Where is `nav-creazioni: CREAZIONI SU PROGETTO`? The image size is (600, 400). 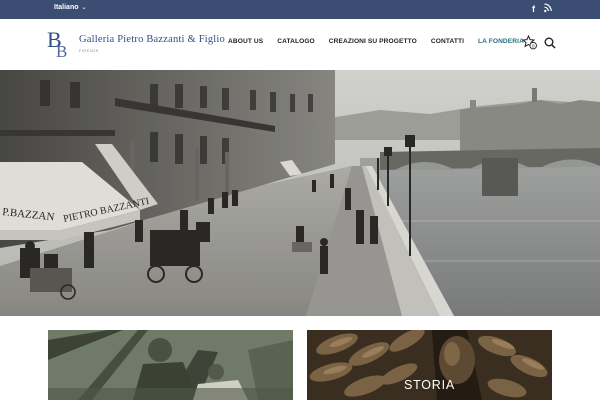
nav-creazioni: CREAZIONI SU PROGETTO is located at coordinates (373, 41).